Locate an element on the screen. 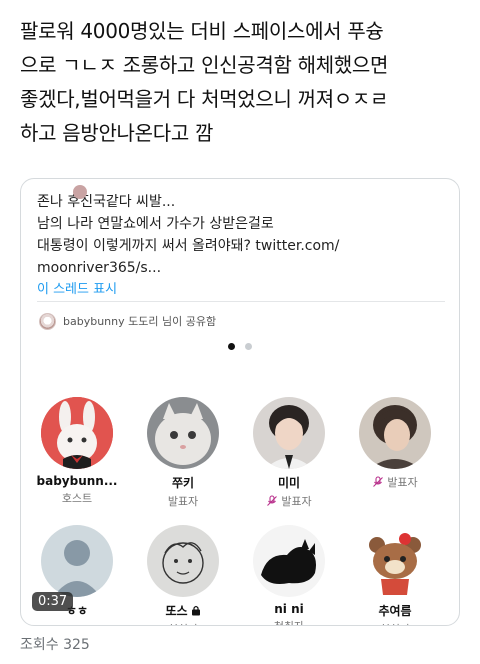 The width and height of the screenshot is (480, 664). tweet-line: 팔로워 4000명있는 더비 스페이스에서 푸슝 is located at coordinates (202, 31).